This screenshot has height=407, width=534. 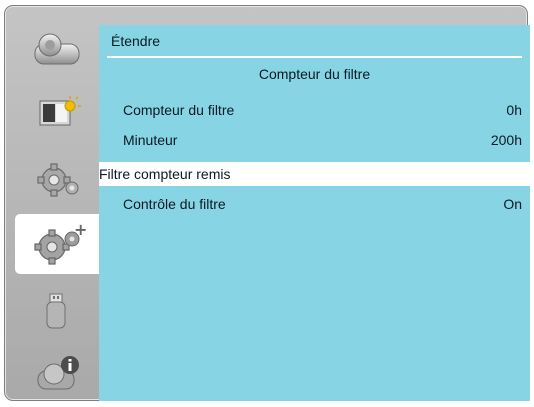 What do you see at coordinates (314, 204) in the screenshot?
I see `menu-row-controle-du-filtre: Contrôle du filtre On` at bounding box center [314, 204].